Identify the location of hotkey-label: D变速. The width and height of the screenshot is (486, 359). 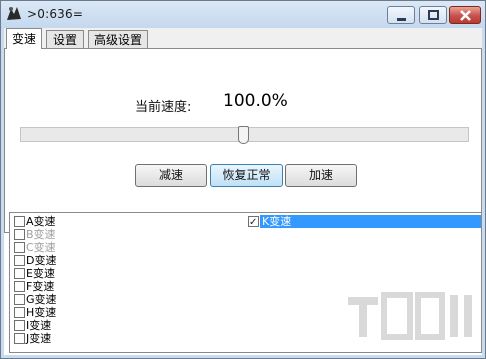
(41, 260).